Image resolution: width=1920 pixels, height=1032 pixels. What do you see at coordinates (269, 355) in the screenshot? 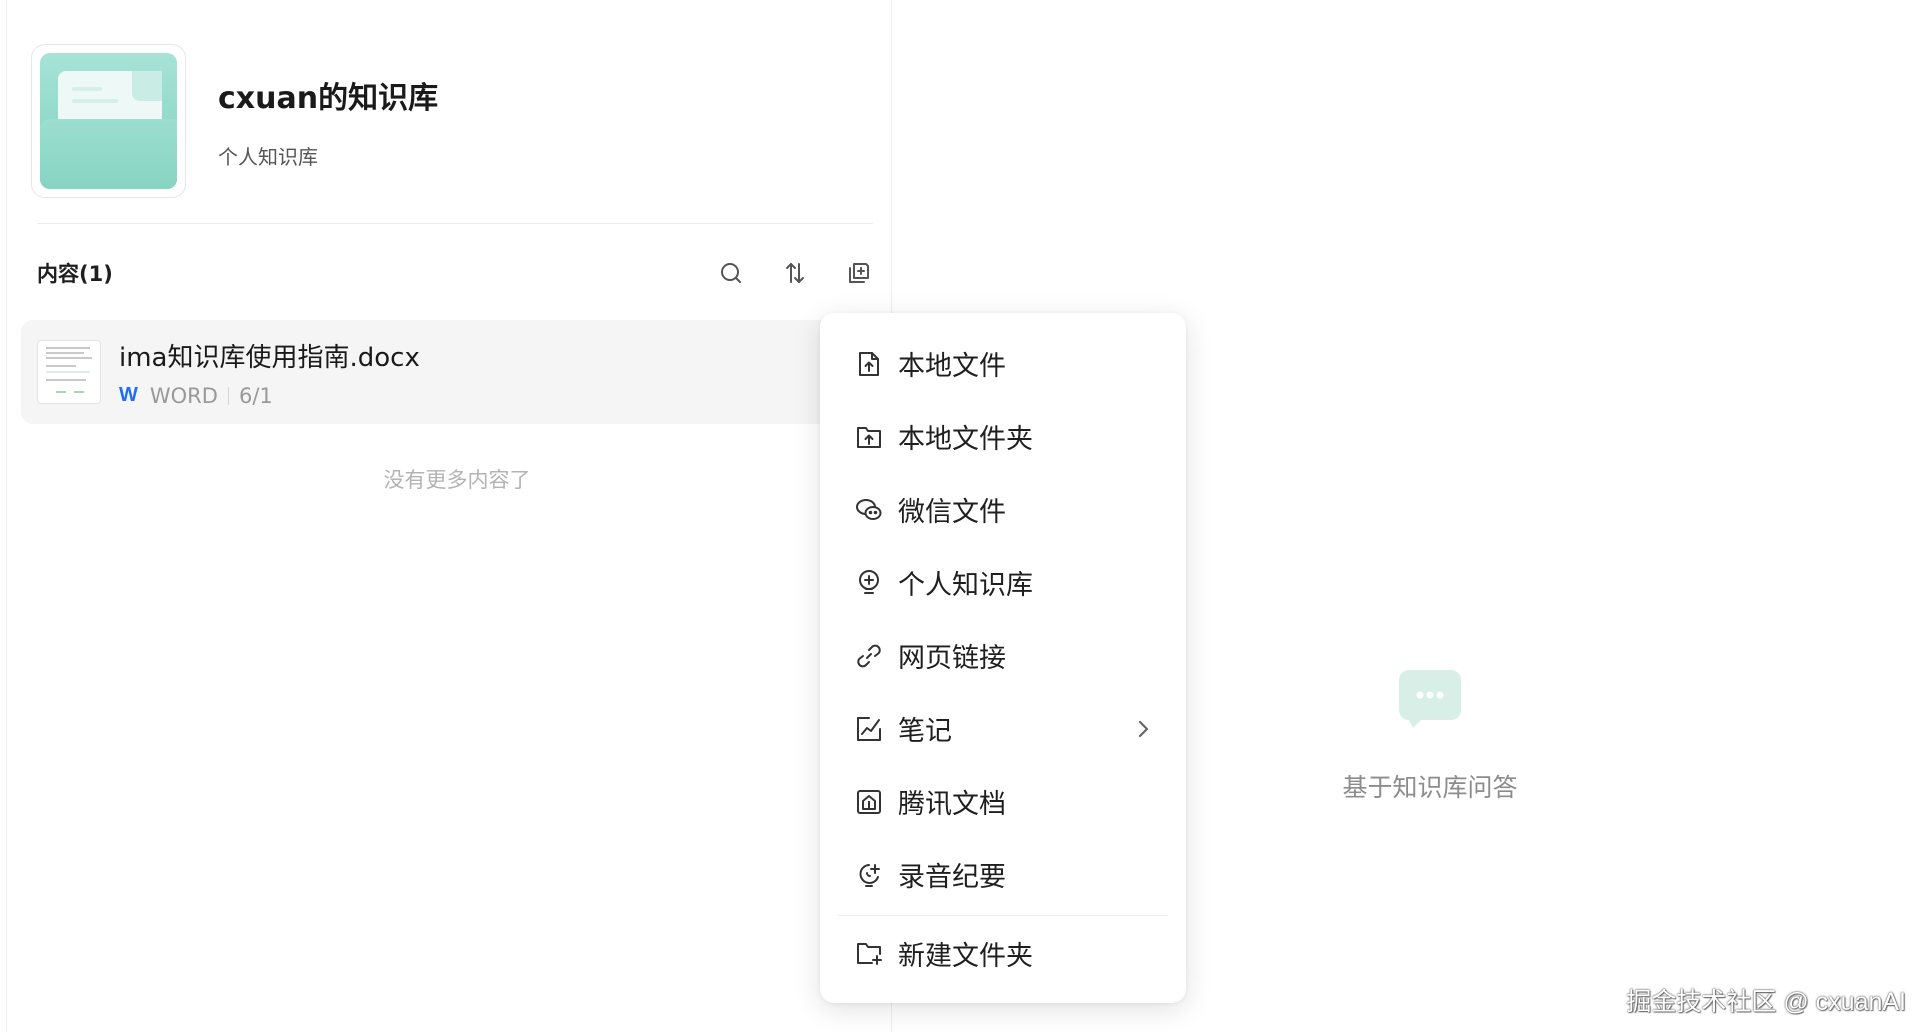
I see `file-name: ima知识库使用指南.docx` at bounding box center [269, 355].